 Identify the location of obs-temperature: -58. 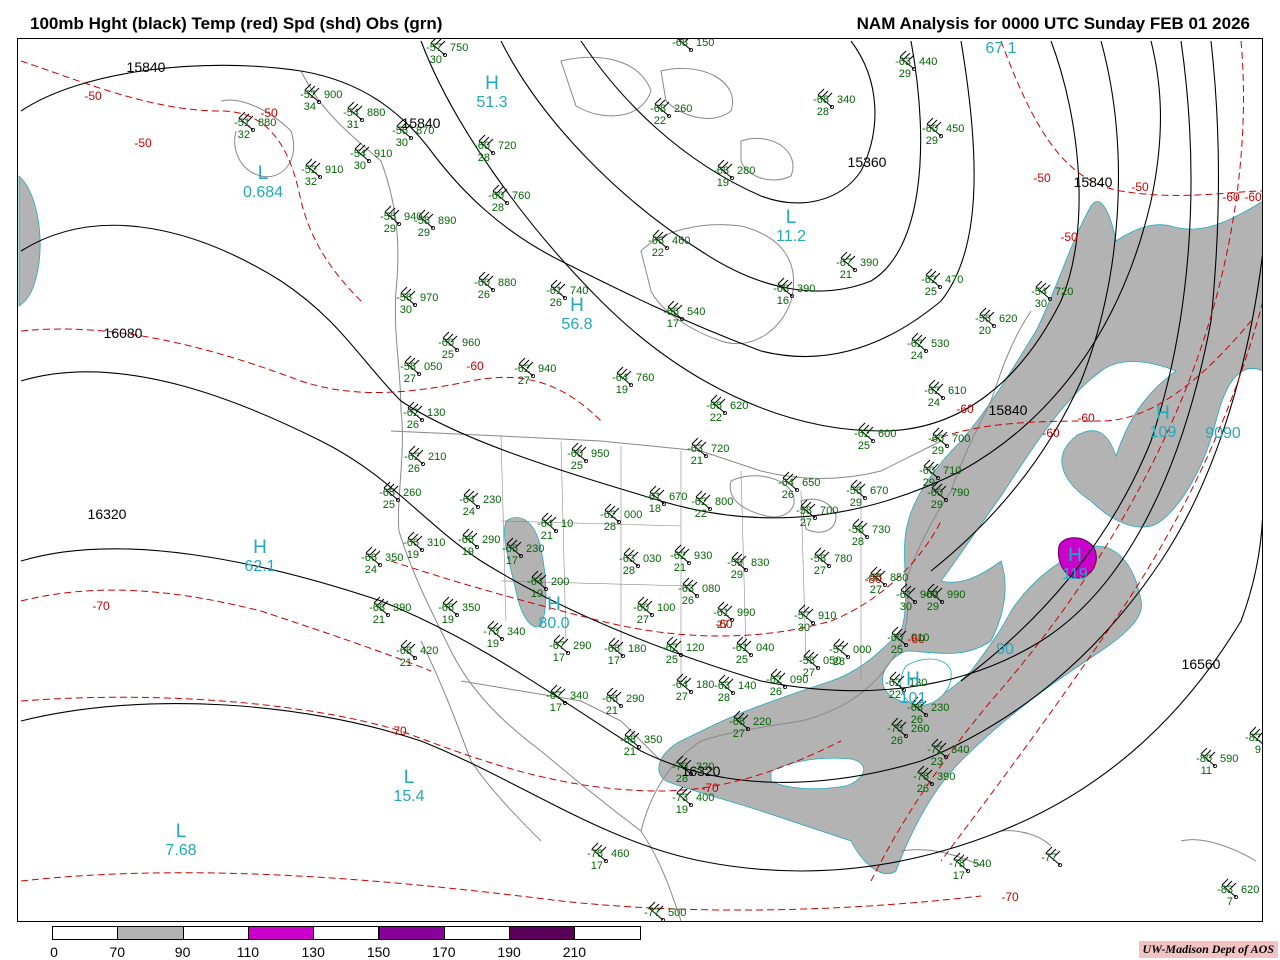
(422, 221).